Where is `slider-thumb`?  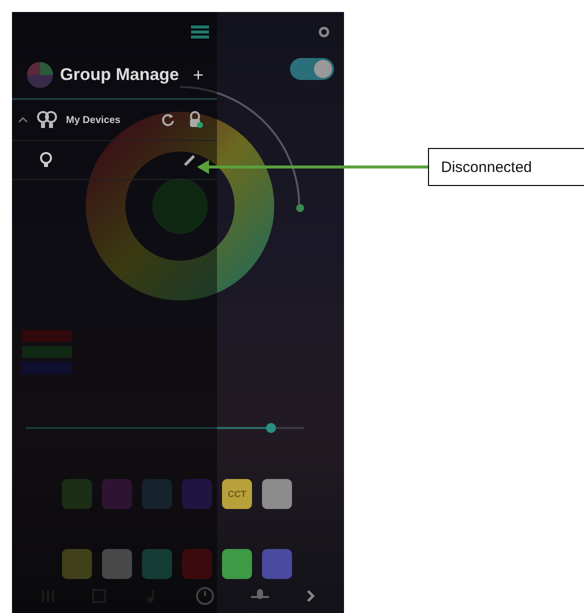
slider-thumb is located at coordinates (271, 428).